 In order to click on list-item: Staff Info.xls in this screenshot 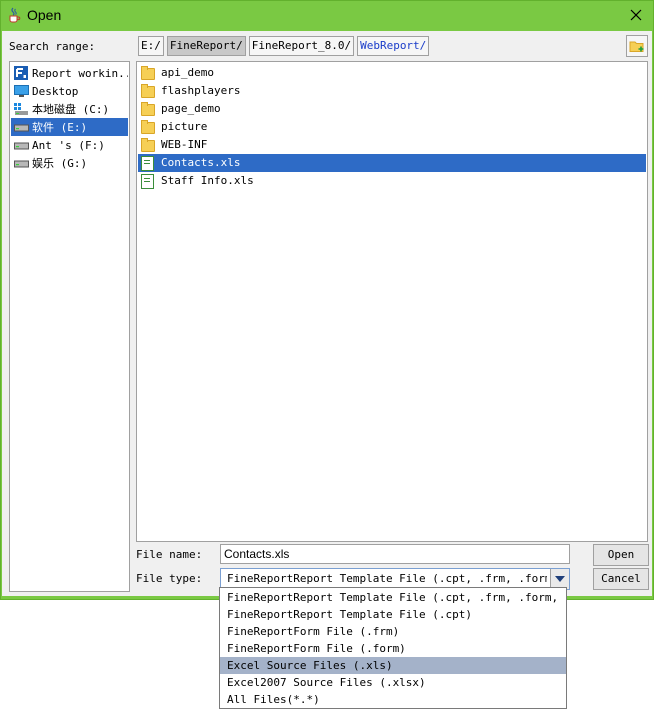, I will do `click(197, 181)`.